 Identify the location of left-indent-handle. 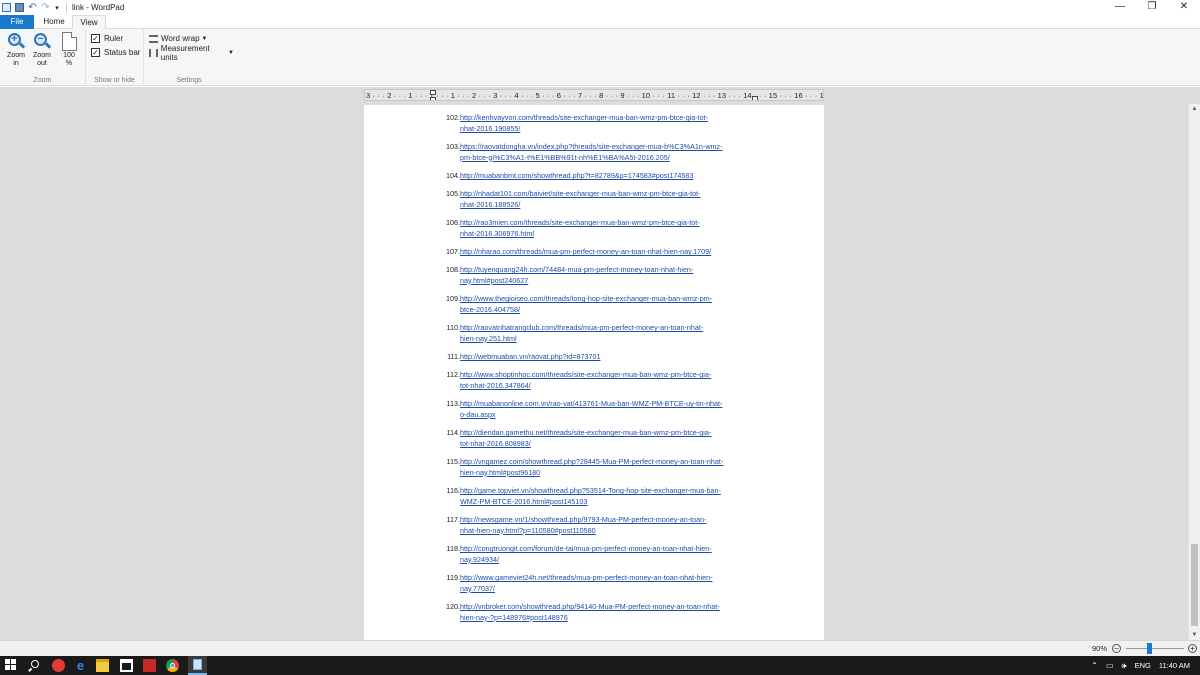
(433, 98).